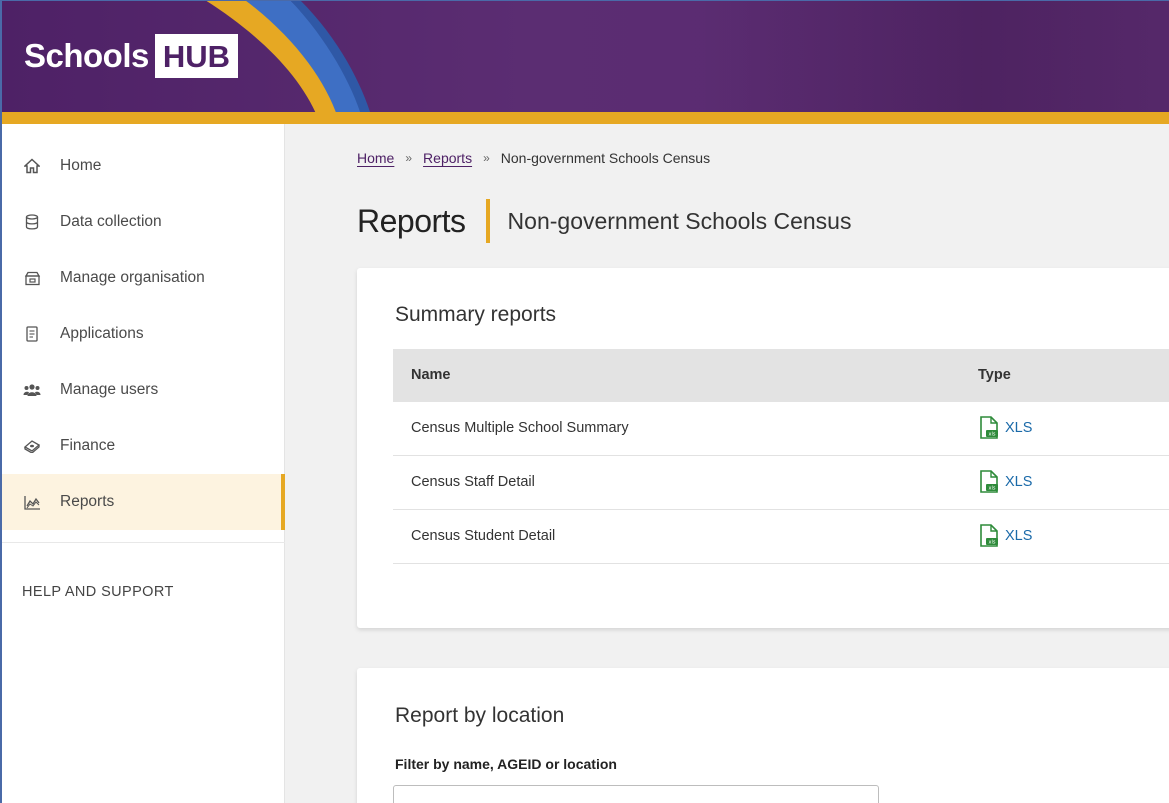  Describe the element at coordinates (1, 401) in the screenshot. I see `frame-border-left` at that location.